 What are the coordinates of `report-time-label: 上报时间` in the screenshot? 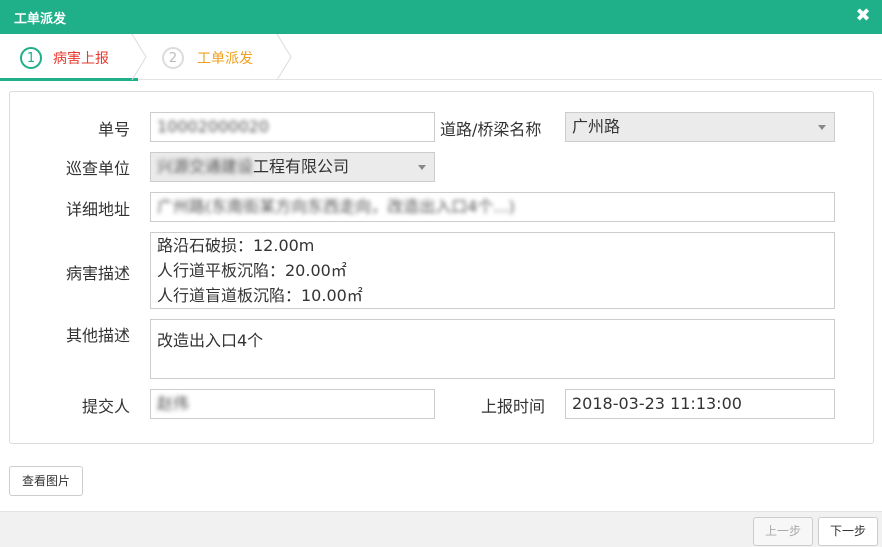 It's located at (512, 406).